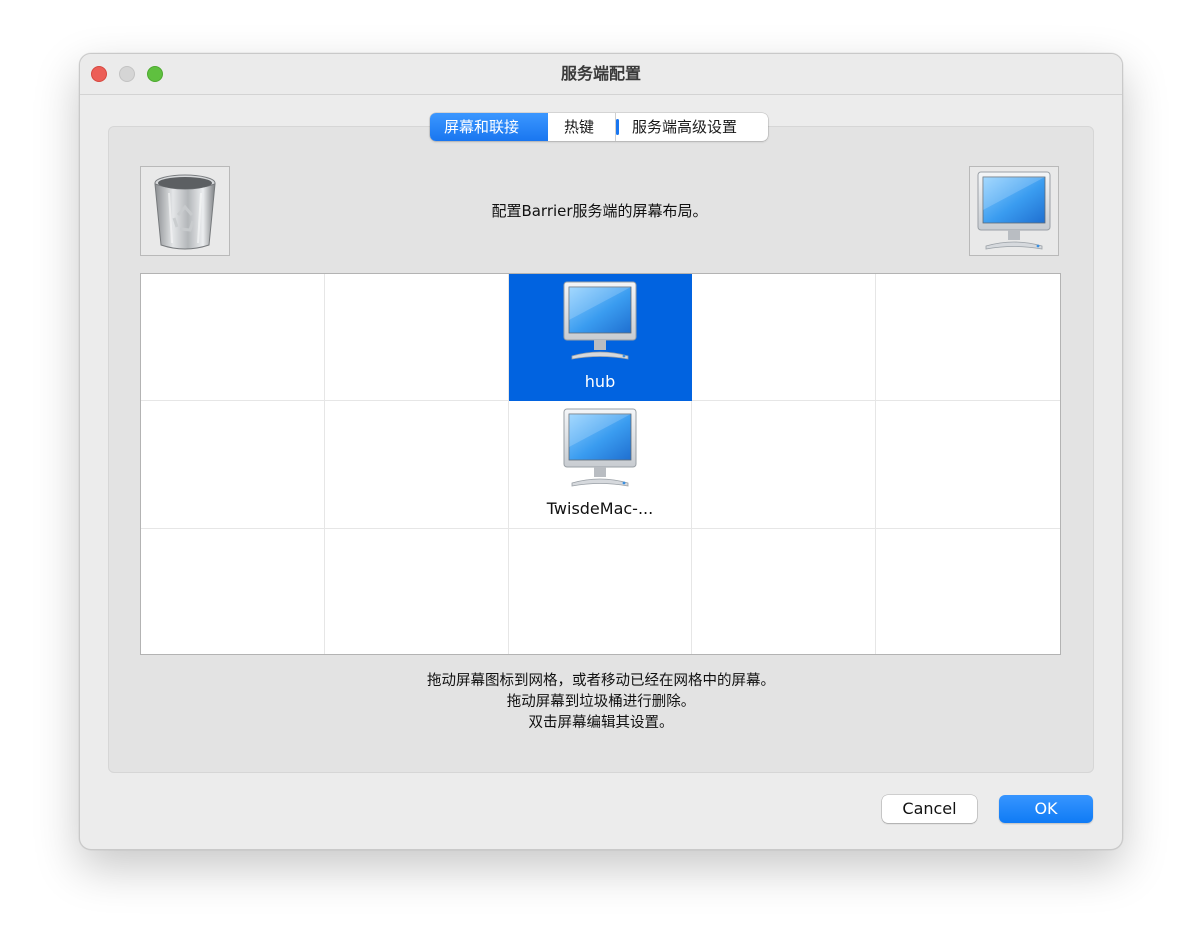  I want to click on cancel-button: Cancel, so click(929, 809).